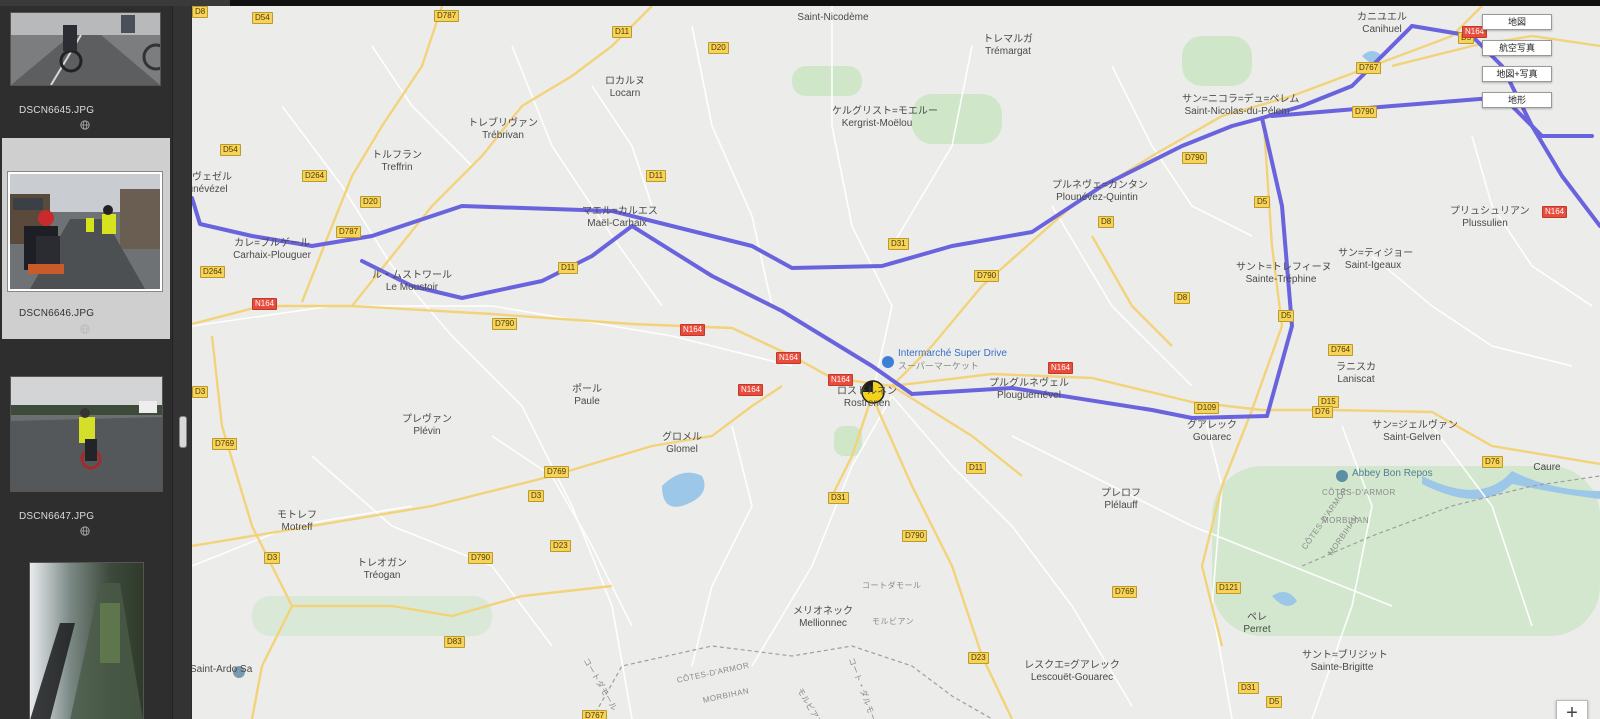 The height and width of the screenshot is (719, 1600). What do you see at coordinates (427, 431) in the screenshot?
I see `place-label-fr: Plévin` at bounding box center [427, 431].